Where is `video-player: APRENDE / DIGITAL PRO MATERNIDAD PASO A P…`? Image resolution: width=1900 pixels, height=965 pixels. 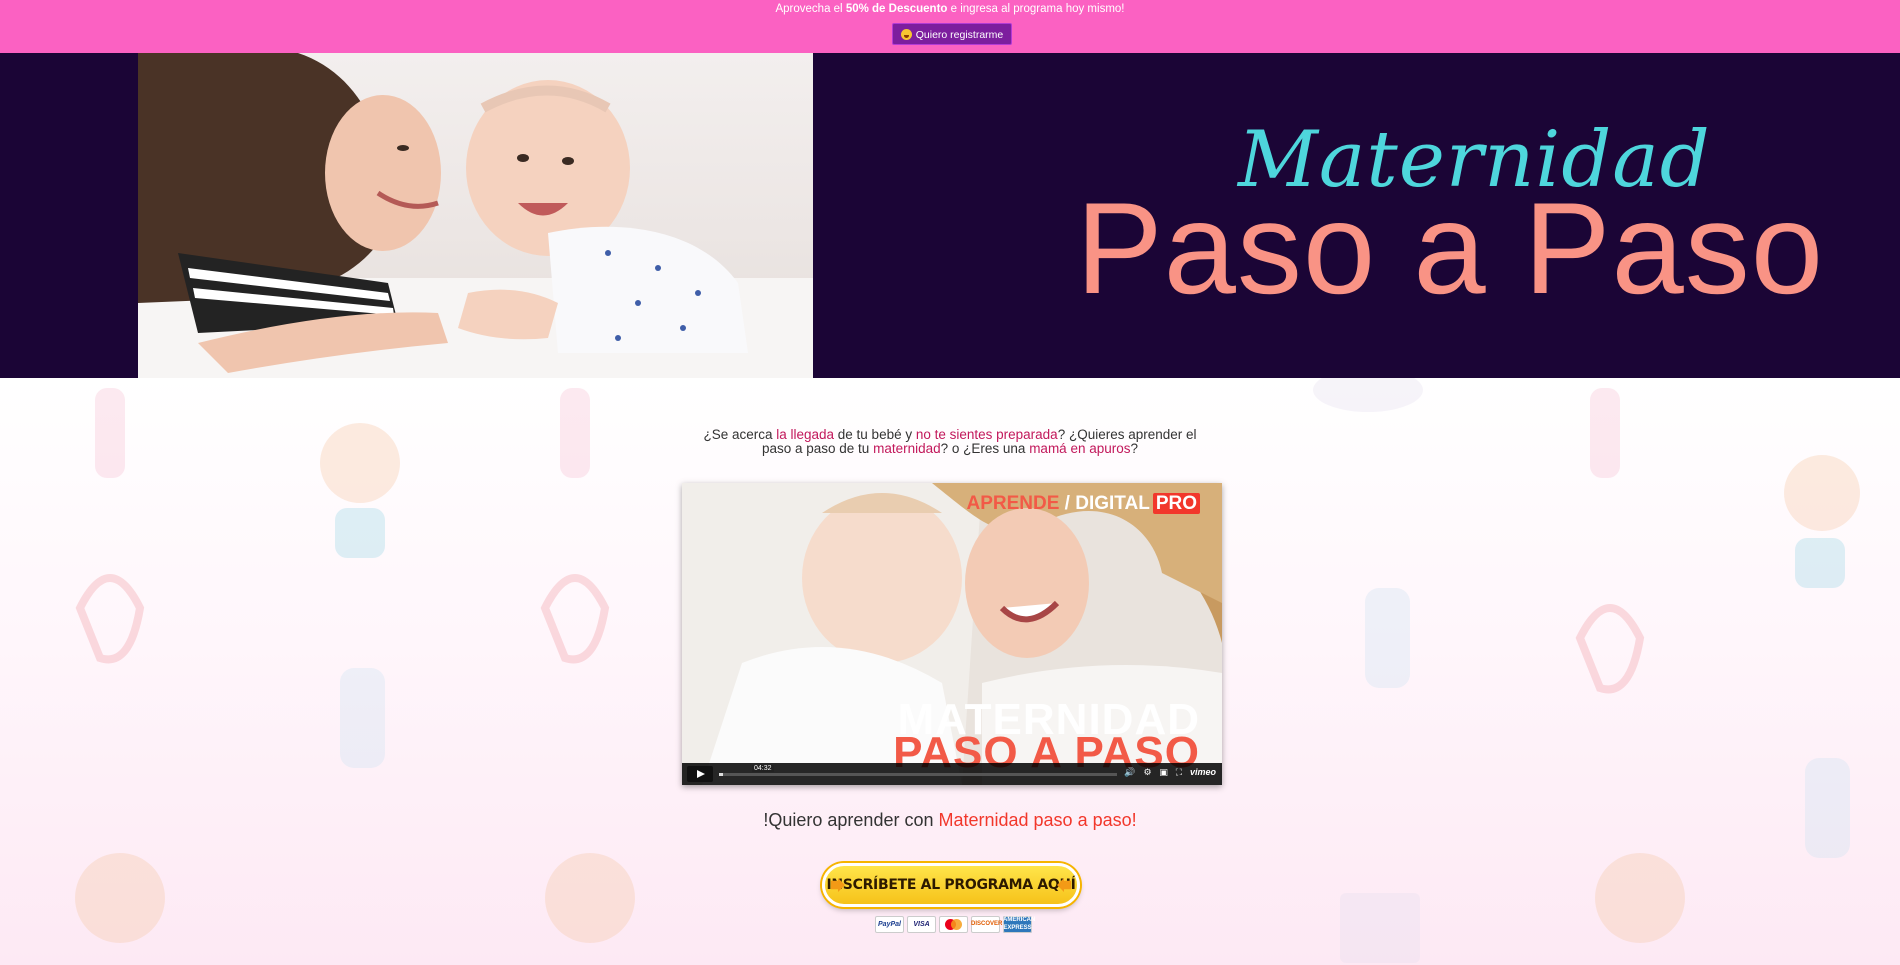
video-player: APRENDE / DIGITAL PRO MATERNIDAD PASO A P… is located at coordinates (952, 634).